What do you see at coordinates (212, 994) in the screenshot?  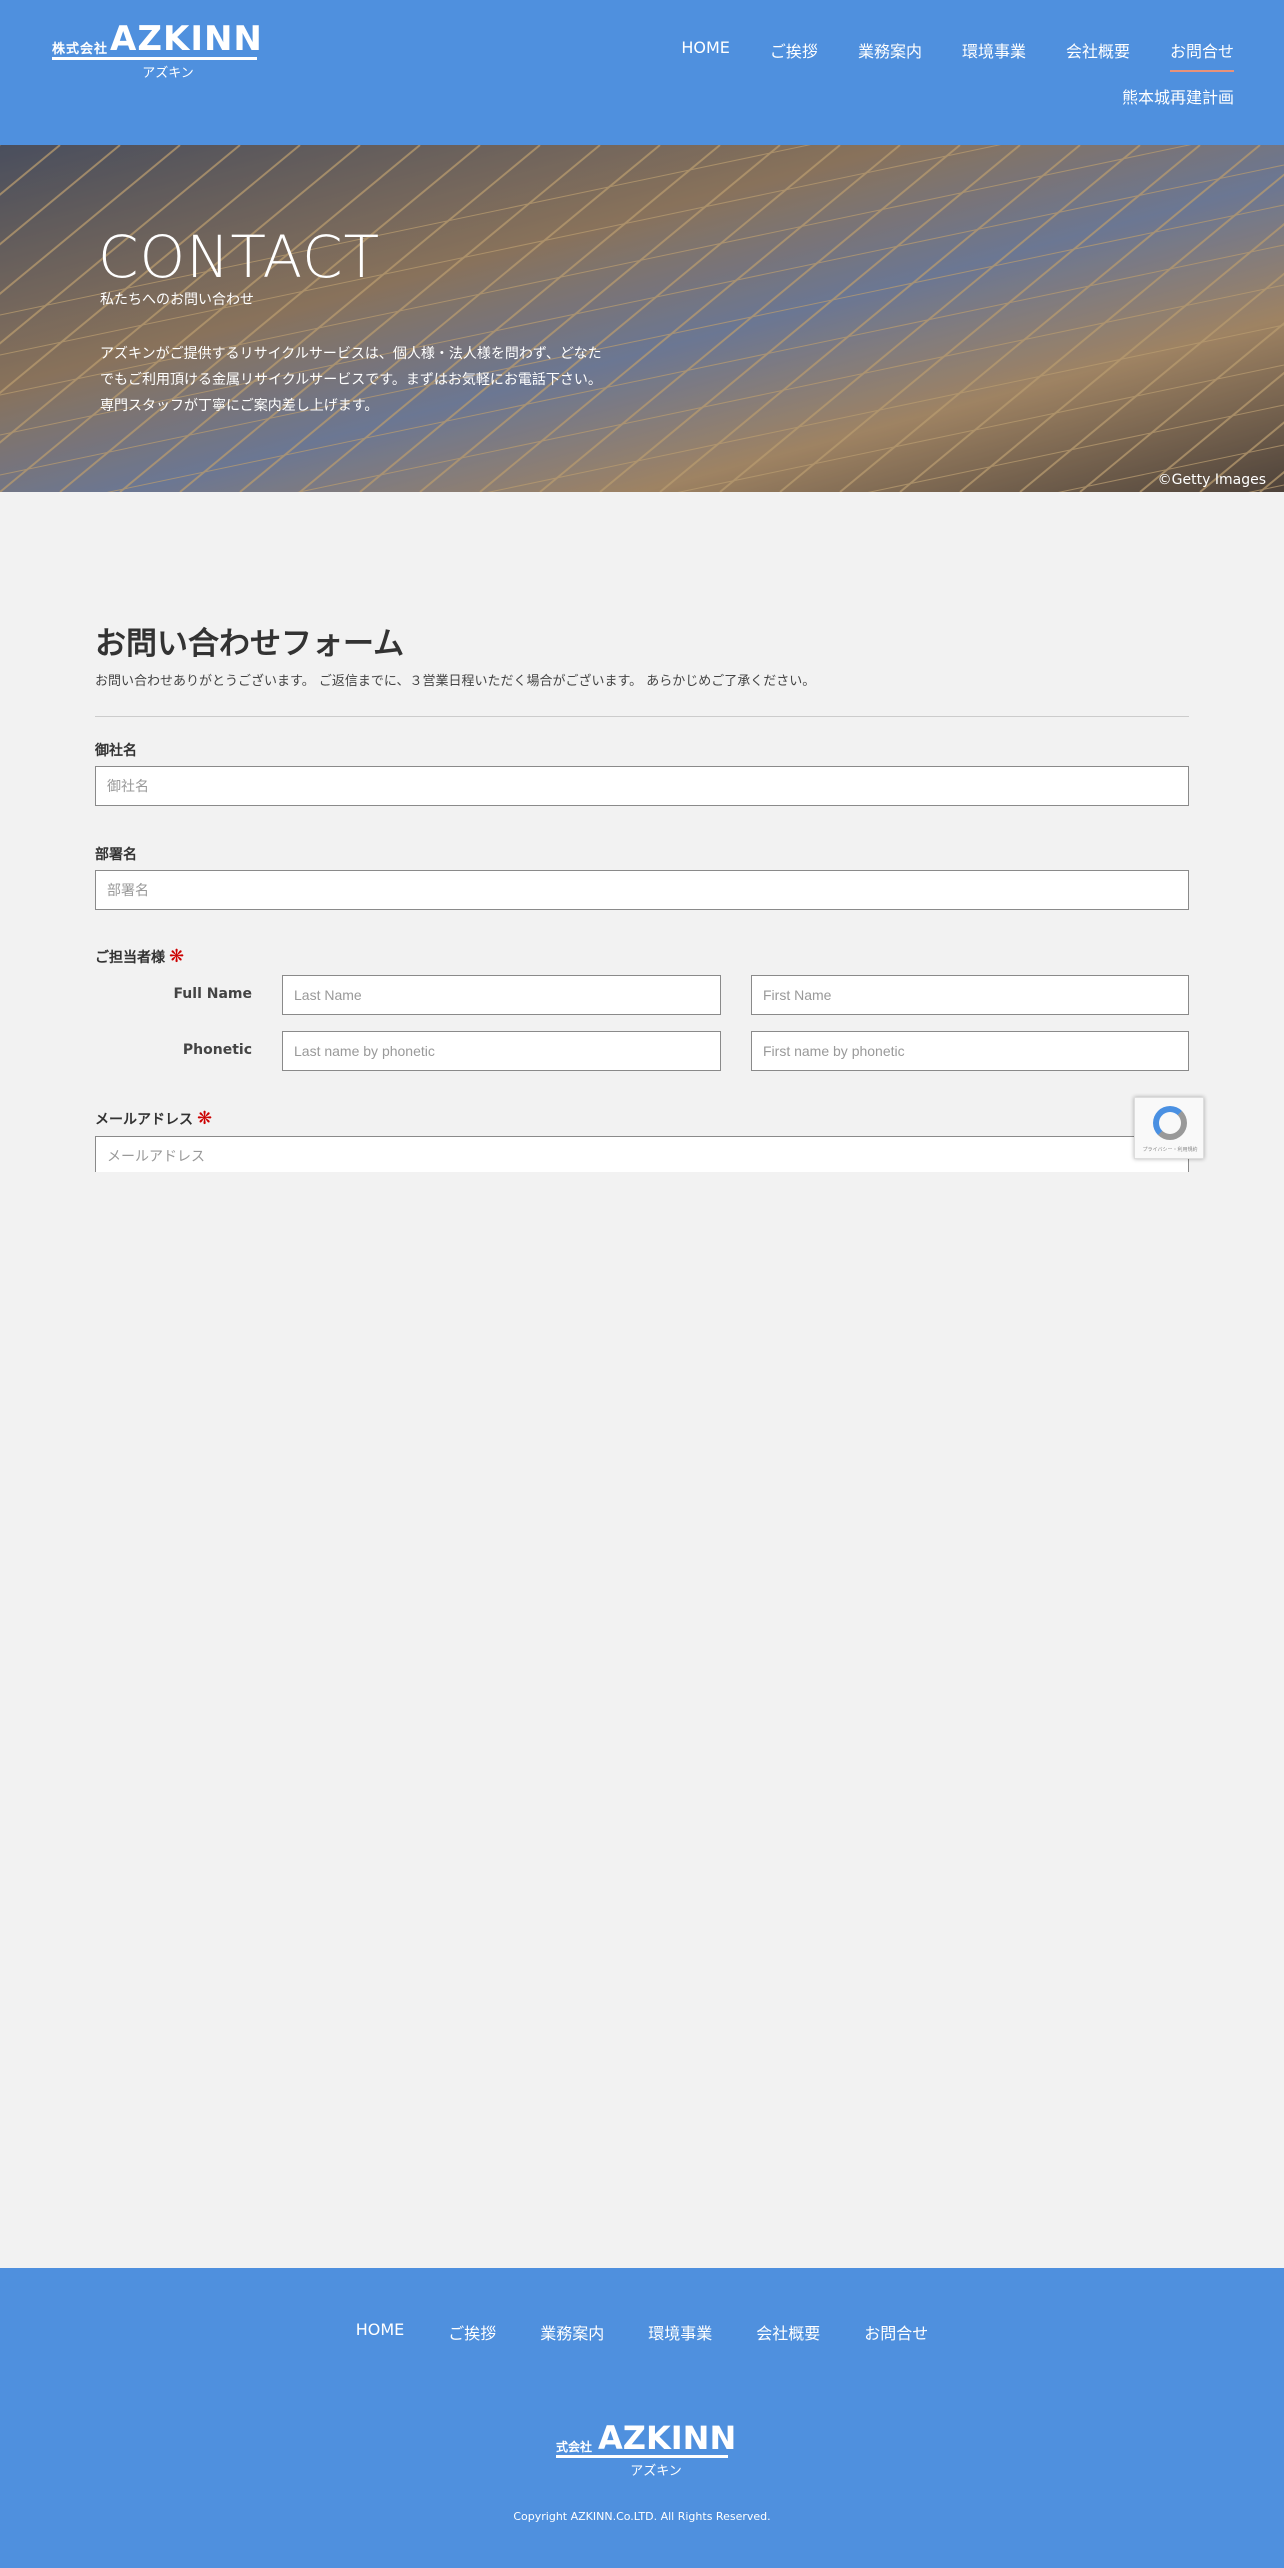 I see `fullname-label: Full Name` at bounding box center [212, 994].